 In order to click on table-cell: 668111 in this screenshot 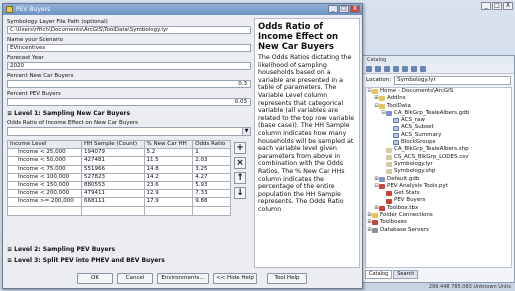, I will do `click(113, 202)`.